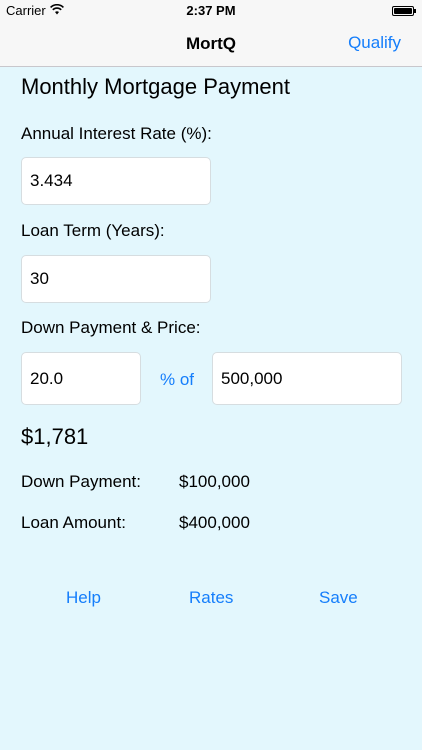 The width and height of the screenshot is (422, 750). I want to click on section-title: Monthly Mortgage Payment, so click(156, 86).